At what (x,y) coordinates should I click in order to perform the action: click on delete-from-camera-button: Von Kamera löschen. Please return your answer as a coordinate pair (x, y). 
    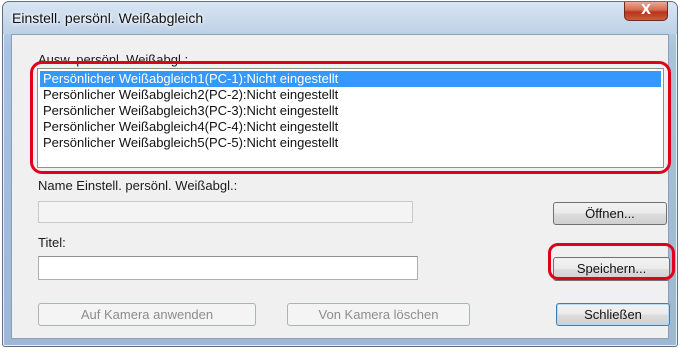
    Looking at the image, I should click on (378, 314).